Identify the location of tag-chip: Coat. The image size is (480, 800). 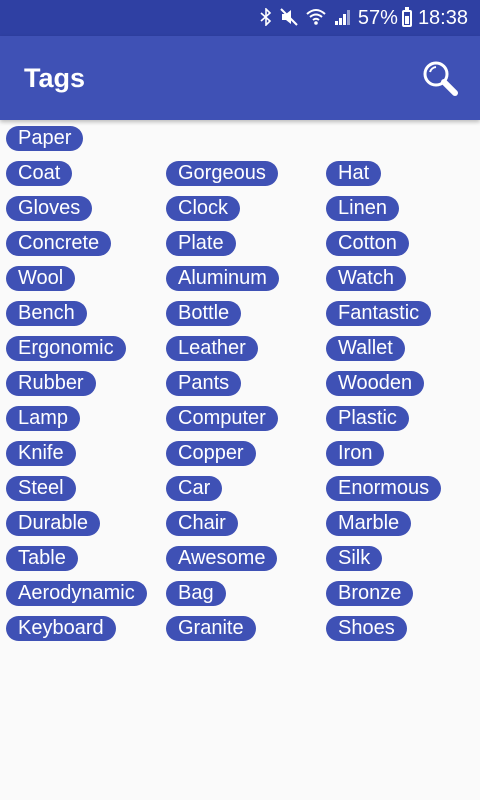
(39, 173).